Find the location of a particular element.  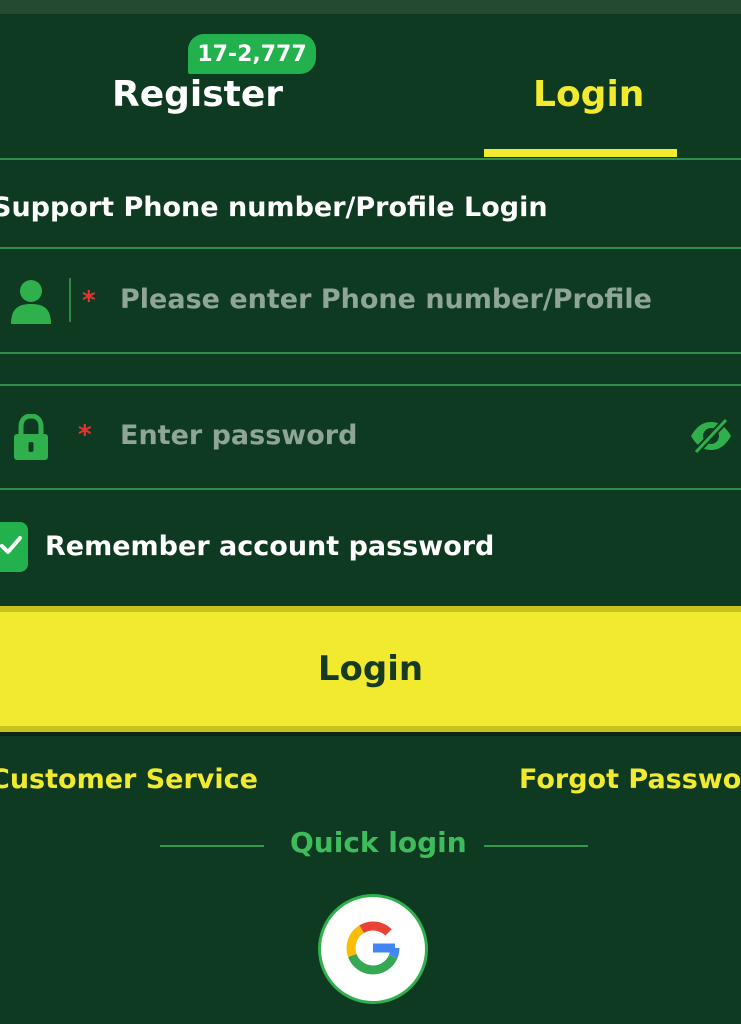

remember-checkbox is located at coordinates (14, 547).